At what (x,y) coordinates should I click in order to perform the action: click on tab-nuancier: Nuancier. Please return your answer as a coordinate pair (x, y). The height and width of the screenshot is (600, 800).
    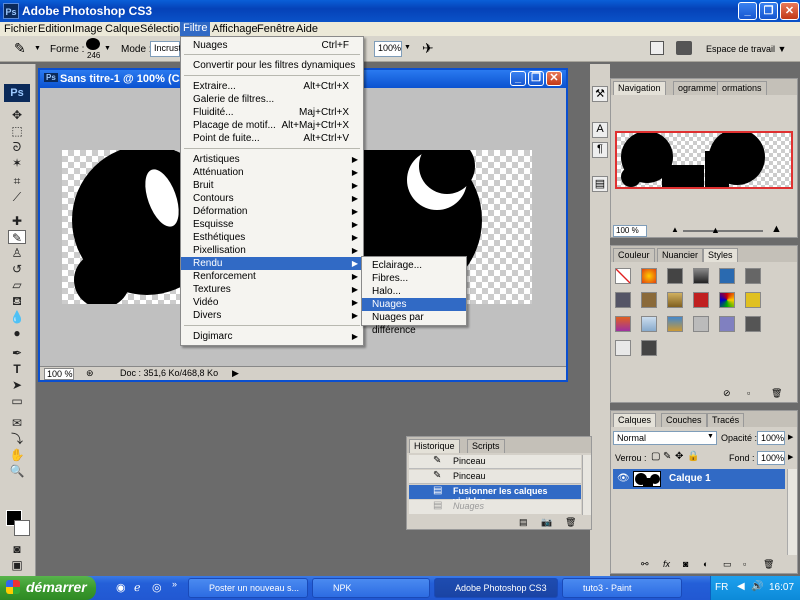
    Looking at the image, I should click on (680, 255).